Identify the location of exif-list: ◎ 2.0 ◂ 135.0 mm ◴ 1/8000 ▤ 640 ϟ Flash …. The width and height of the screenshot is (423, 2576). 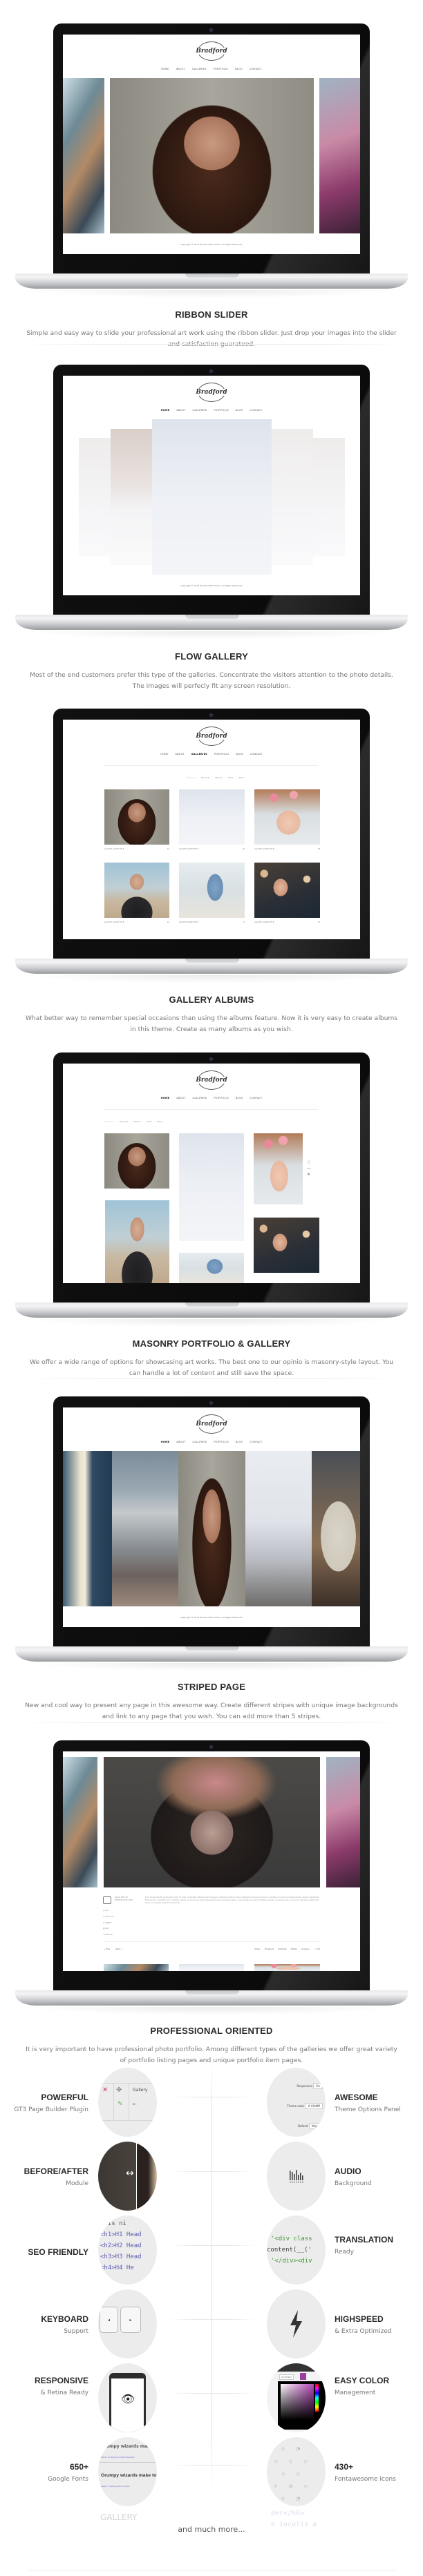
(109, 1923).